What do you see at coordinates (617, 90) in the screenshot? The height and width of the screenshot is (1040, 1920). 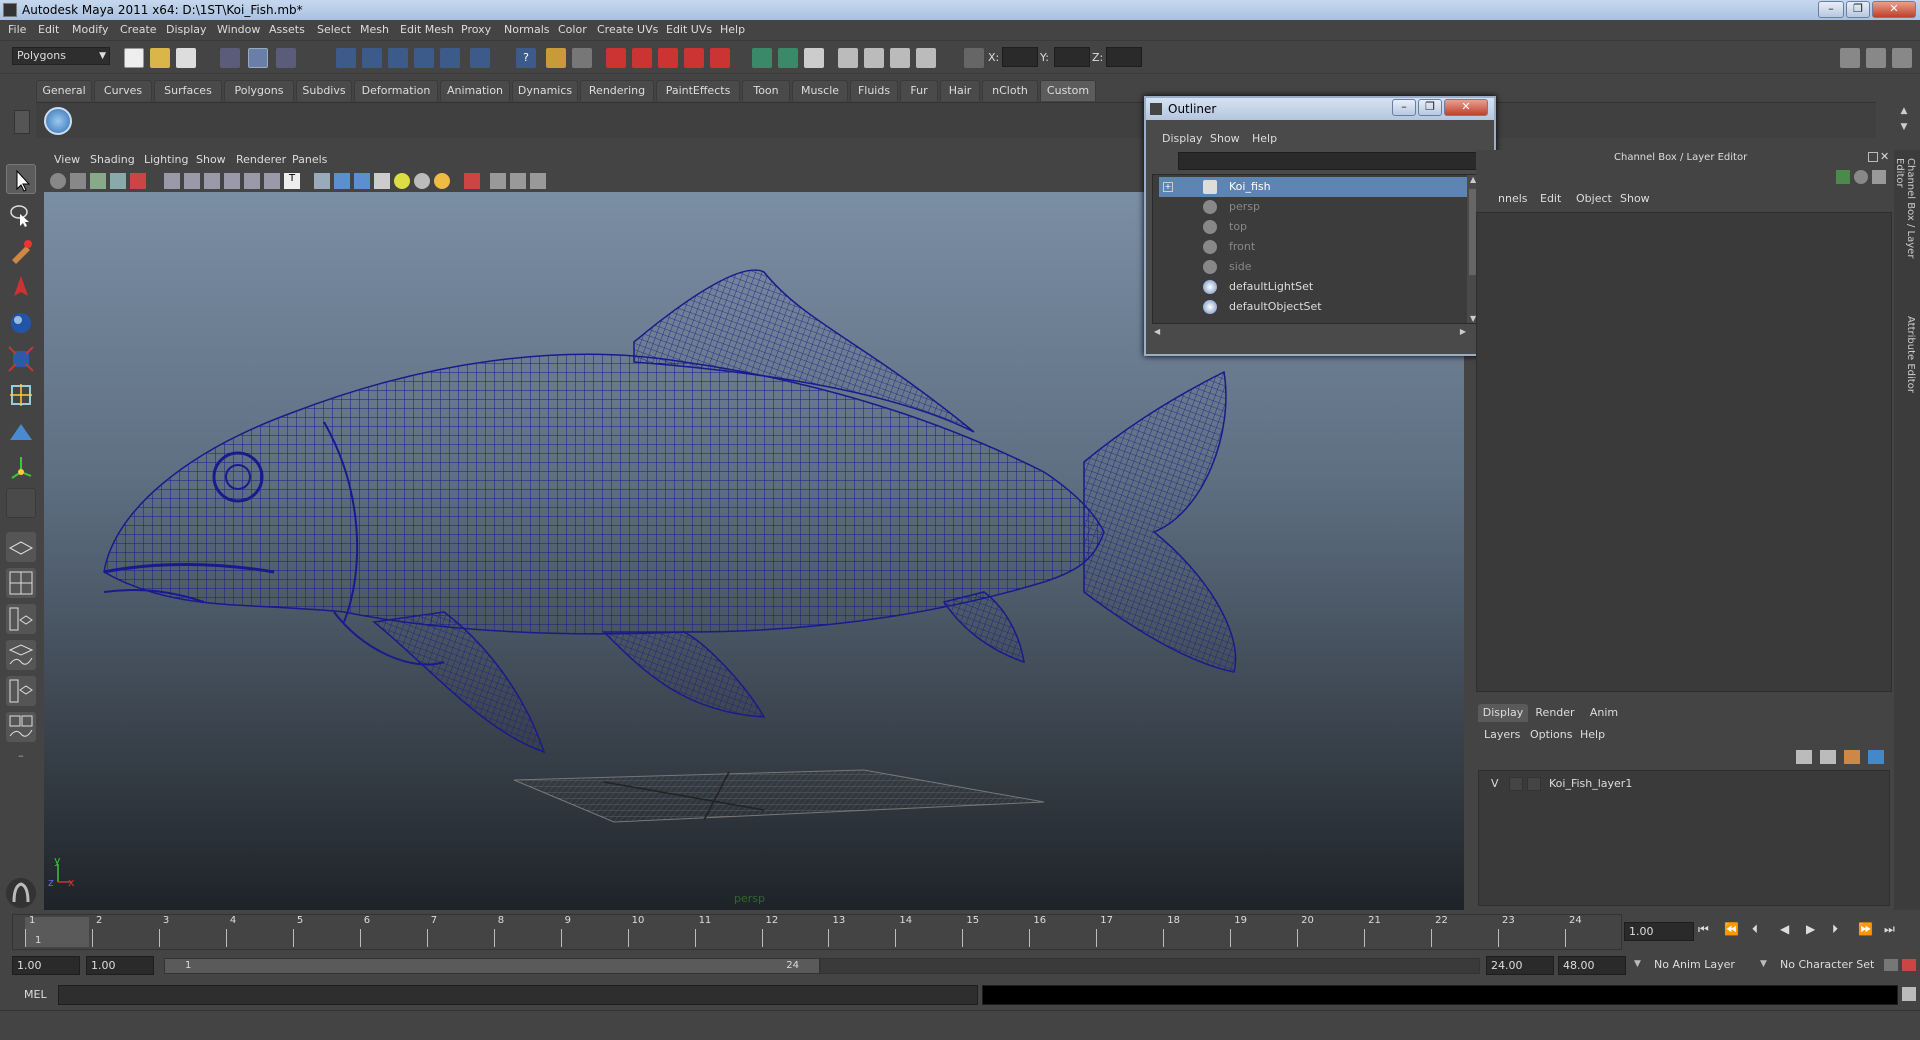 I see `shelf-tab-rendering: Rendering` at bounding box center [617, 90].